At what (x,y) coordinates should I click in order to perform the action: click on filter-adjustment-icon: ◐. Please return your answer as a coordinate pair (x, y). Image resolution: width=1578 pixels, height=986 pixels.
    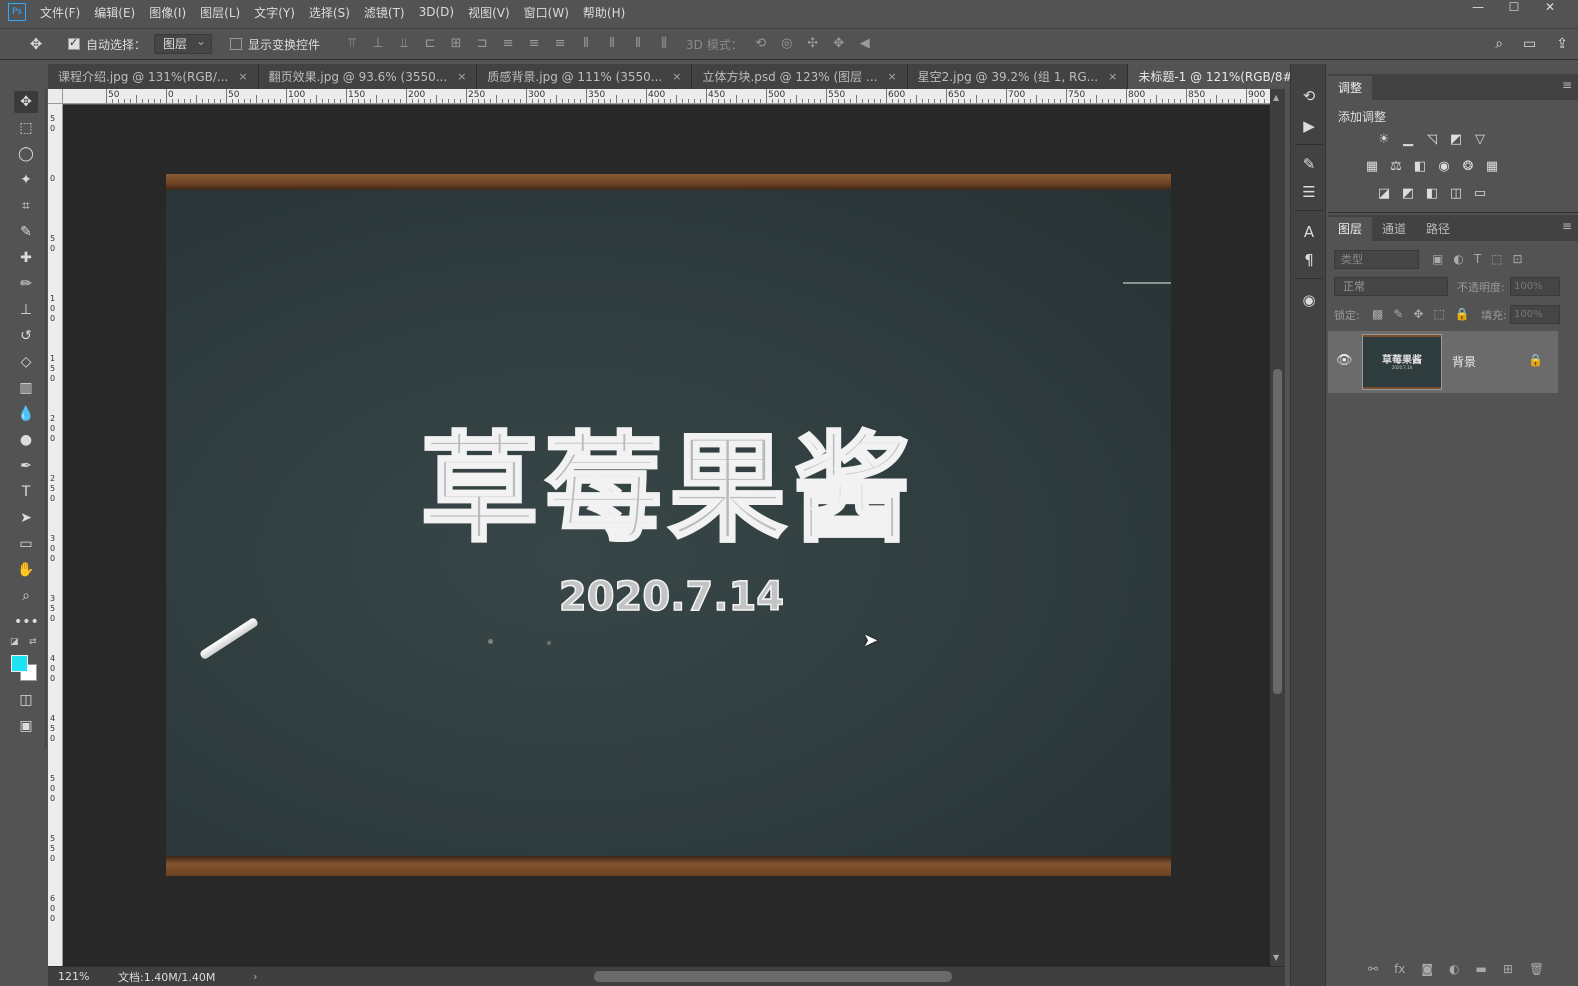
    Looking at the image, I should click on (1458, 259).